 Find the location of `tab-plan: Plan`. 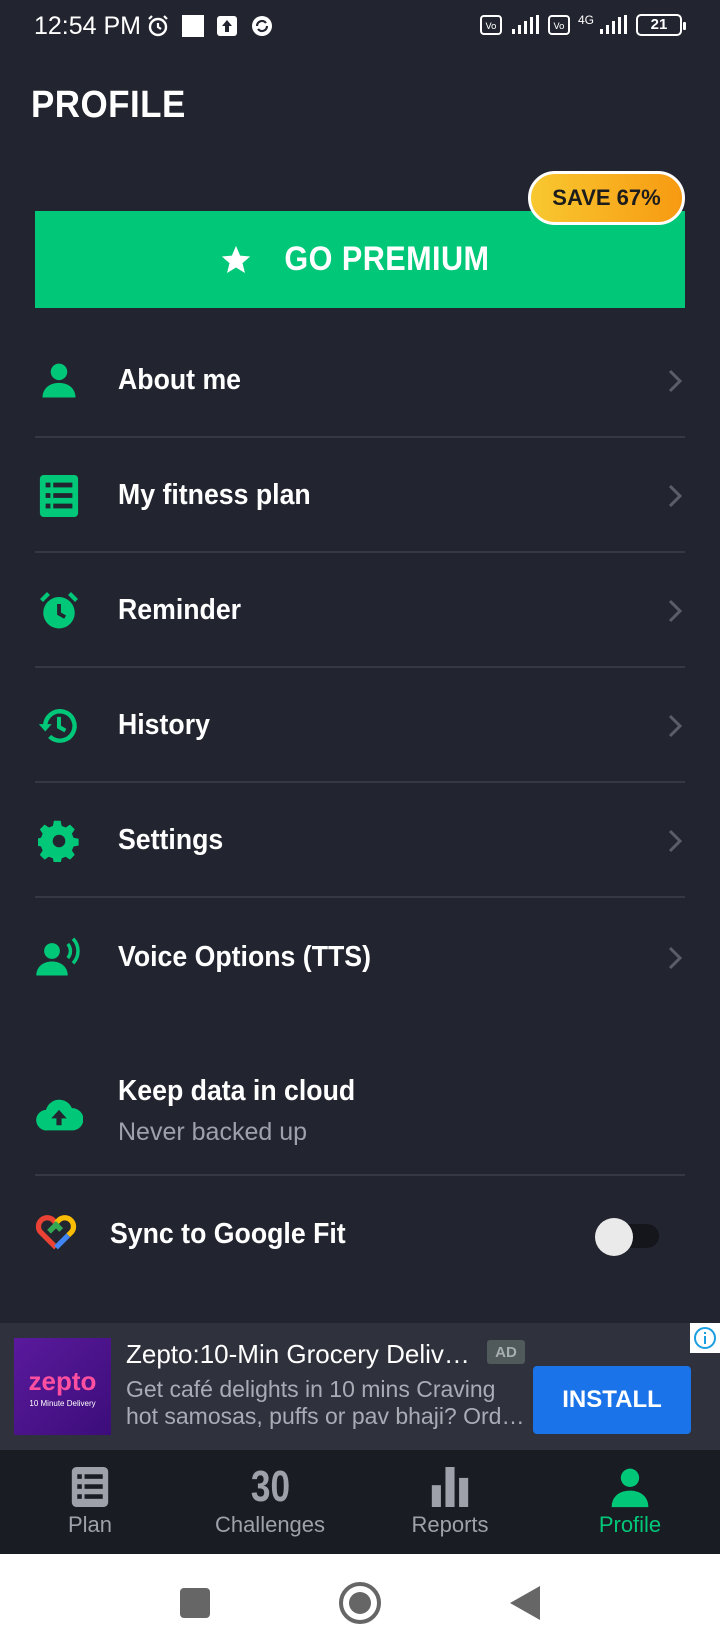

tab-plan: Plan is located at coordinates (90, 1502).